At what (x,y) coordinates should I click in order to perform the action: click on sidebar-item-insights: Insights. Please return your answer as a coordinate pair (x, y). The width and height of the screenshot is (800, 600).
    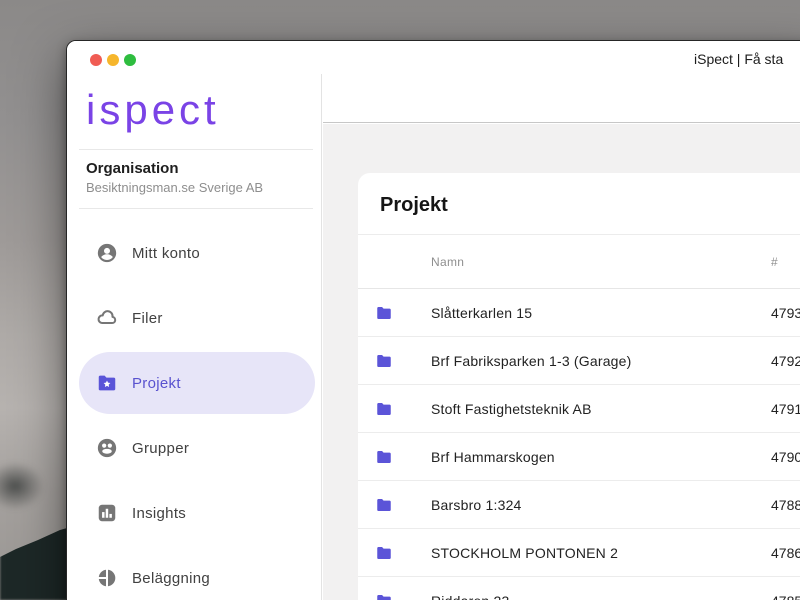
    Looking at the image, I should click on (197, 513).